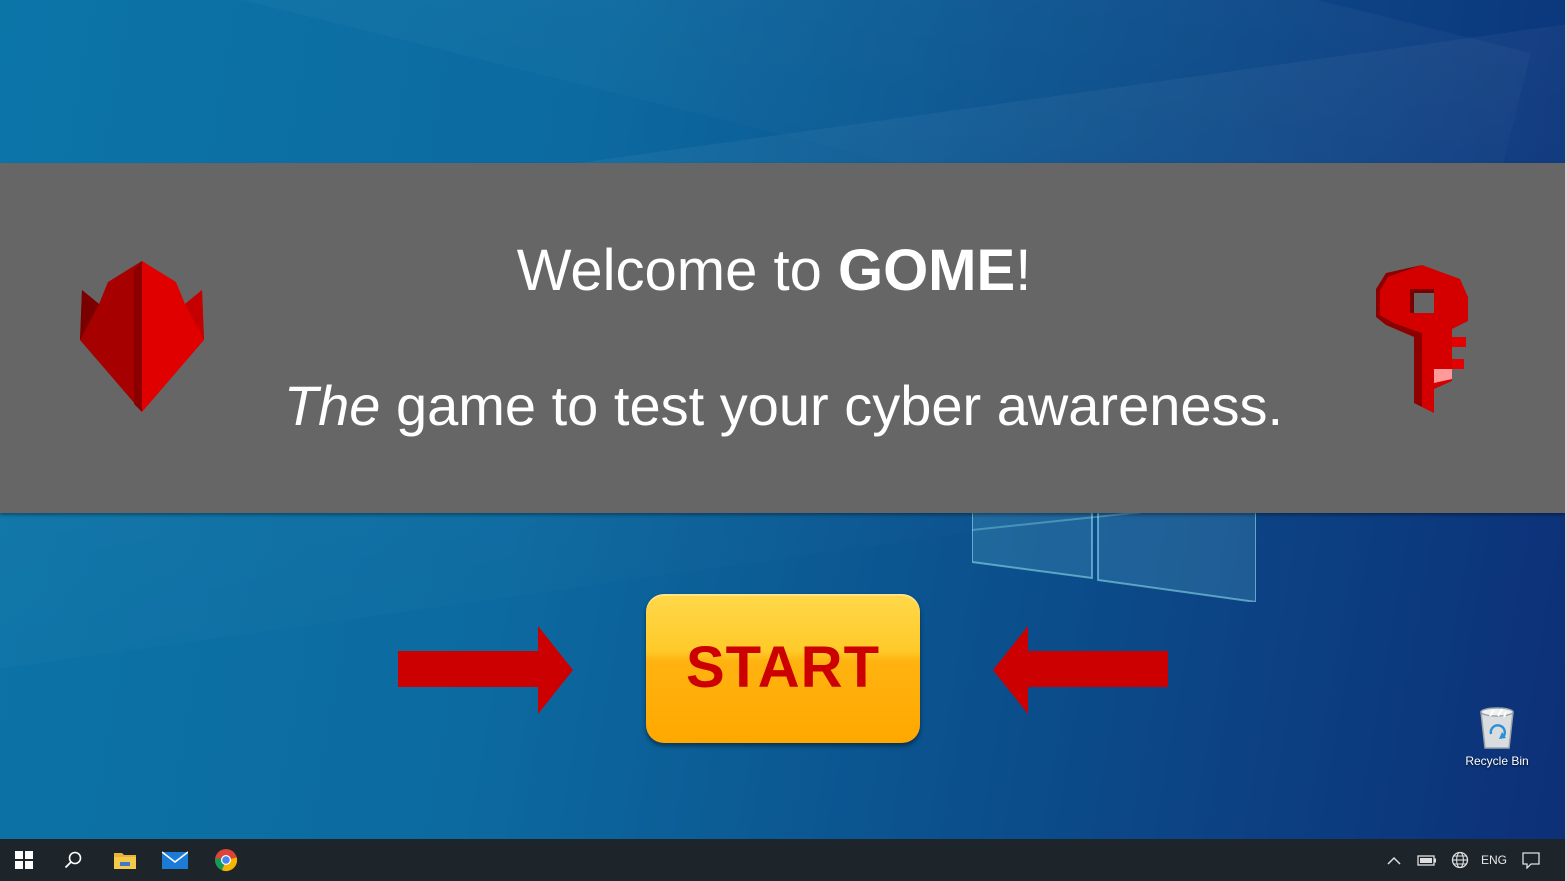 The height and width of the screenshot is (881, 1567). Describe the element at coordinates (485, 670) in the screenshot. I see `arrow-right-icon` at that location.